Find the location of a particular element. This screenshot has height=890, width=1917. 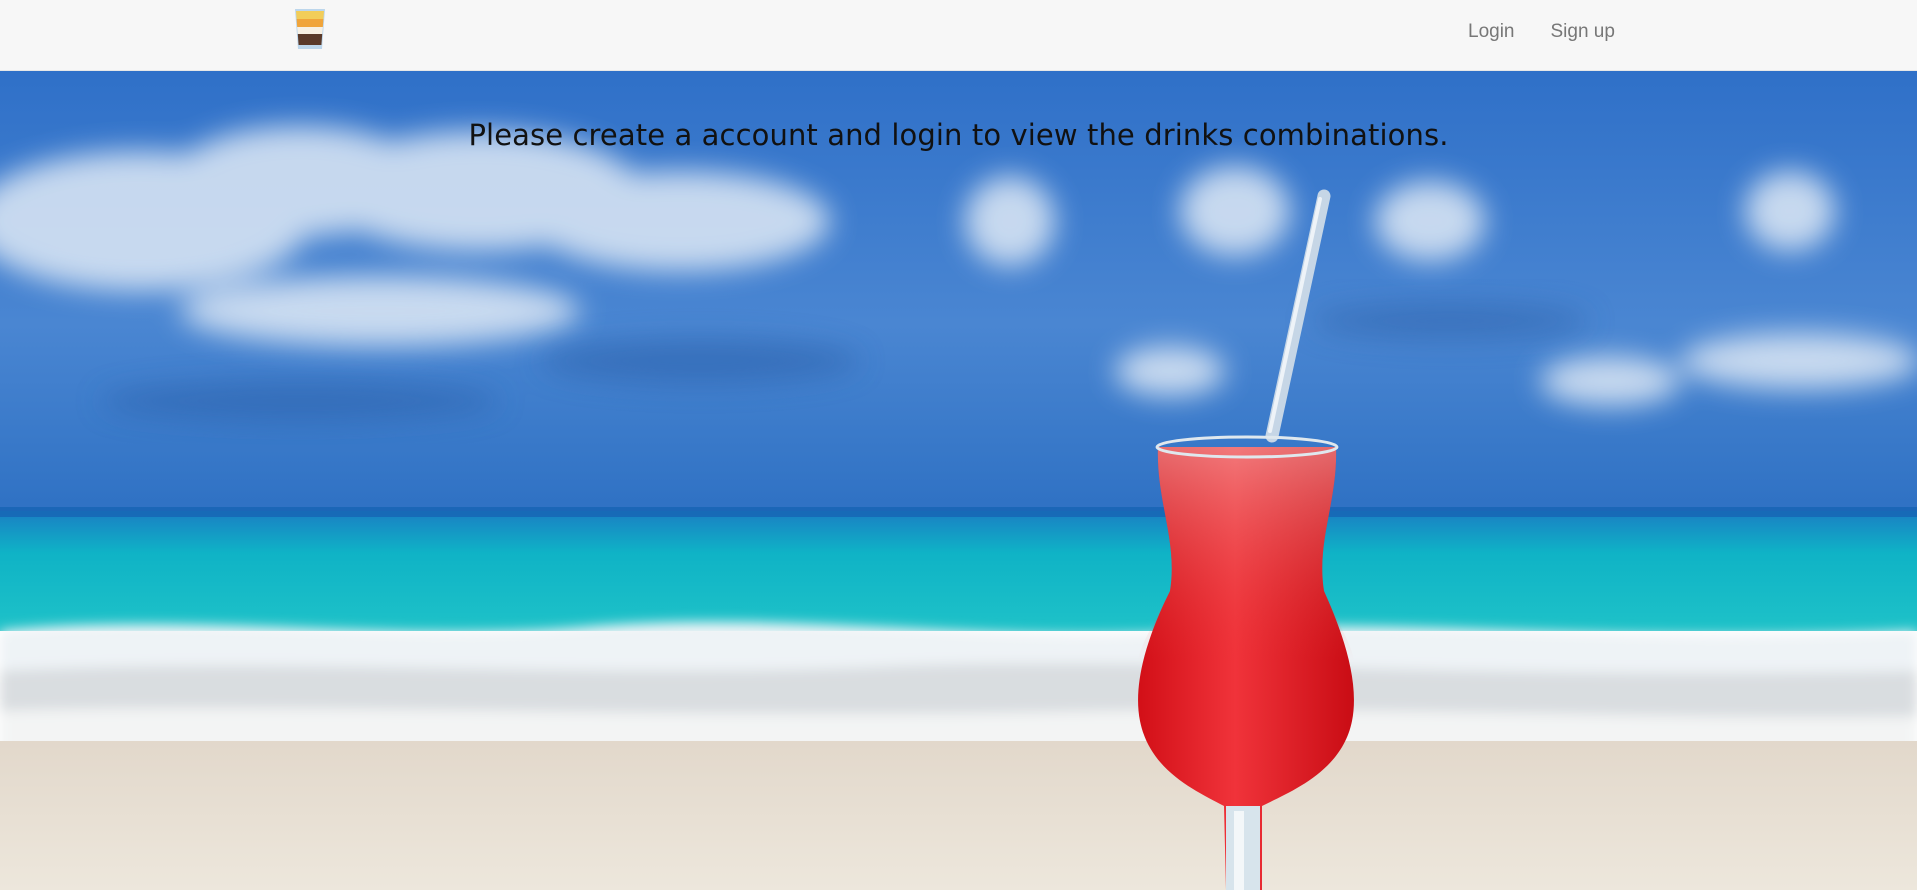

home-logo-link is located at coordinates (310, 29).